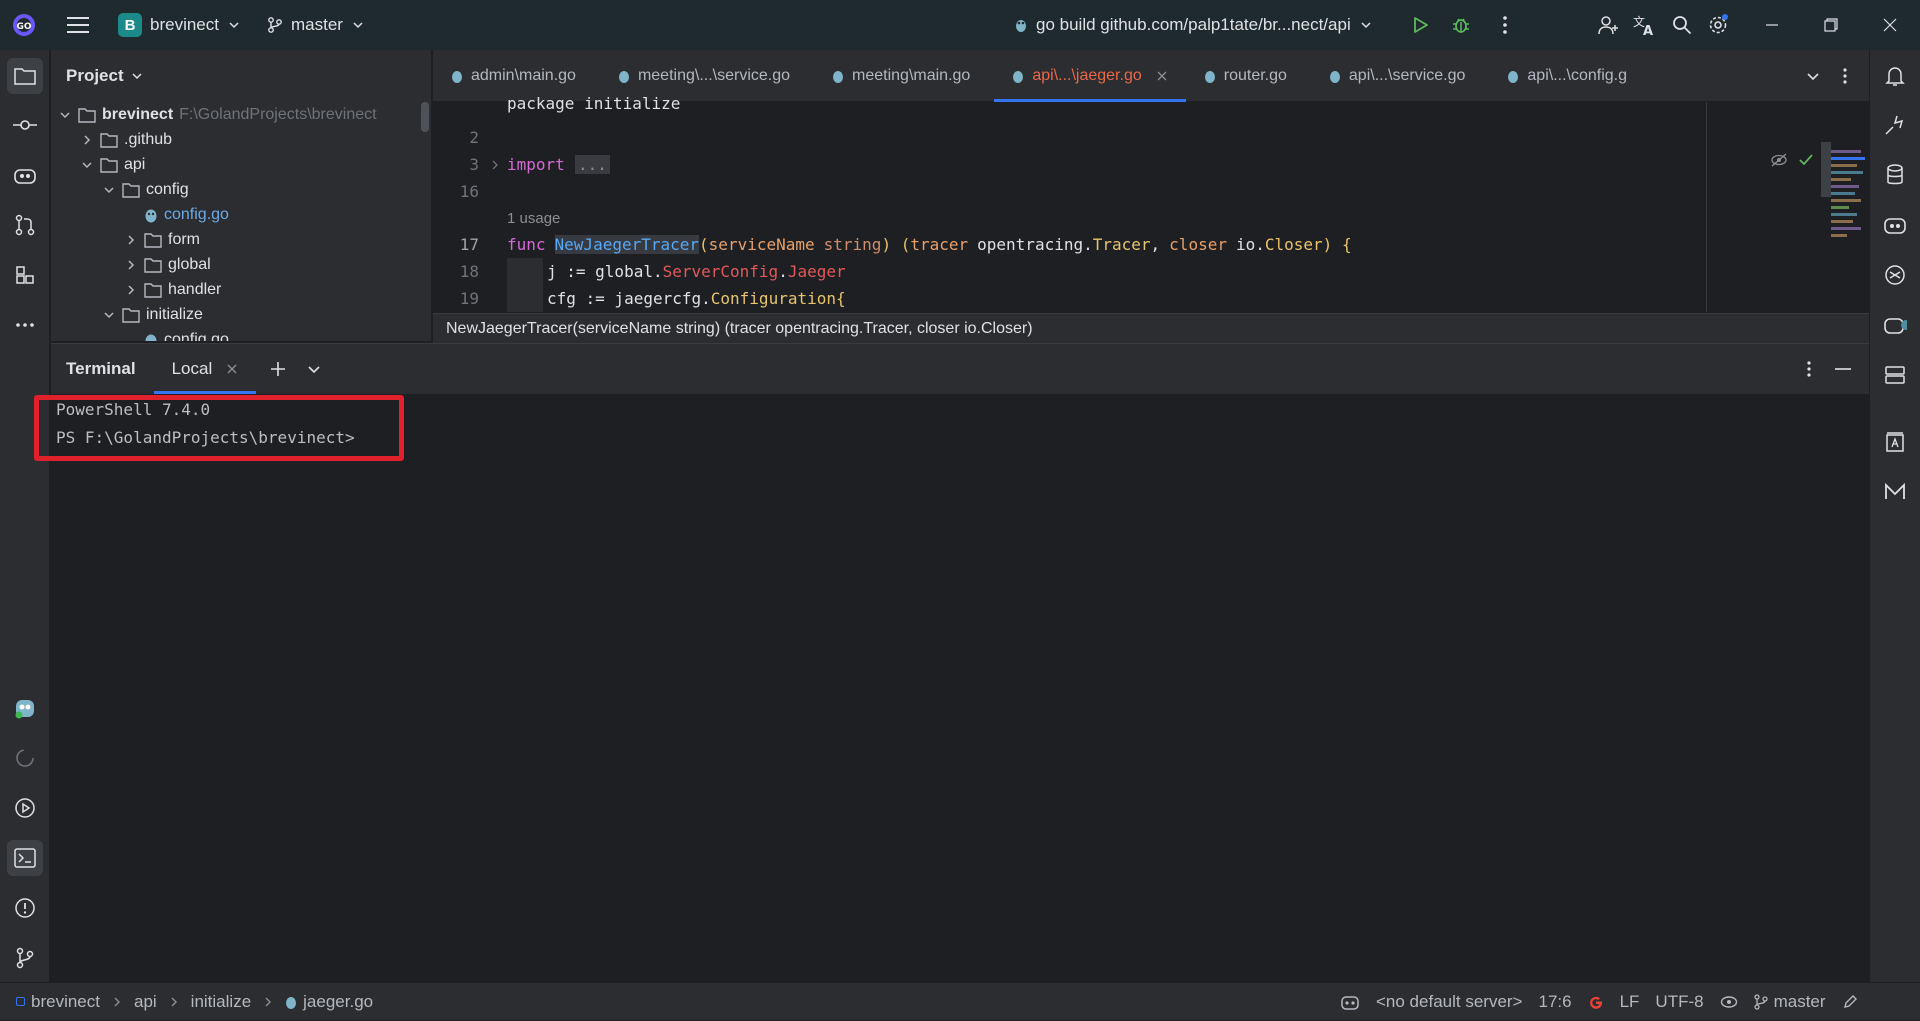  Describe the element at coordinates (278, 369) in the screenshot. I see `new-terminal-tab-icon` at that location.